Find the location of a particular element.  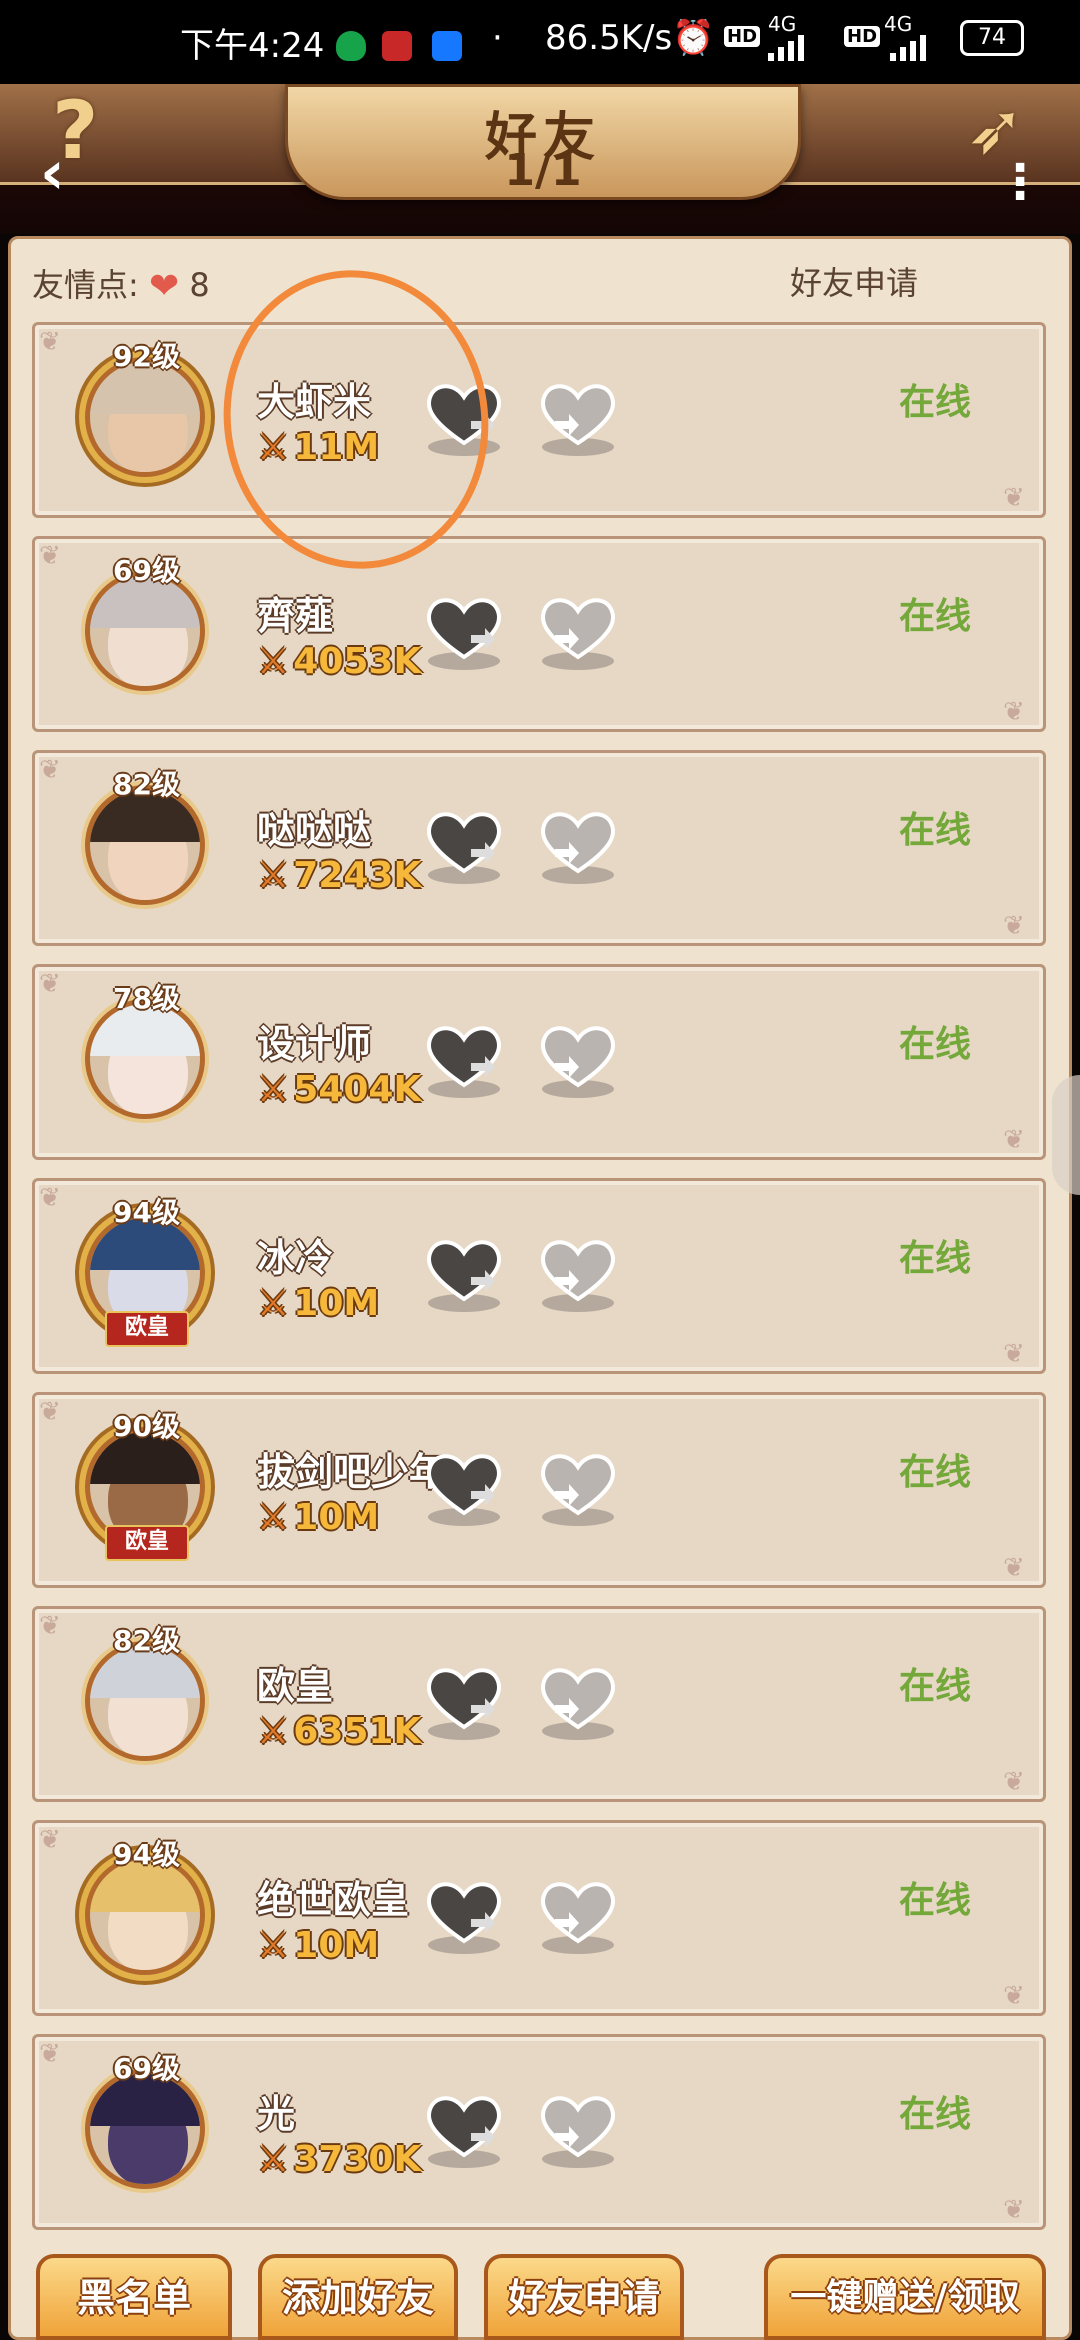

add-friend-button: 添加好友 is located at coordinates (358, 2297).